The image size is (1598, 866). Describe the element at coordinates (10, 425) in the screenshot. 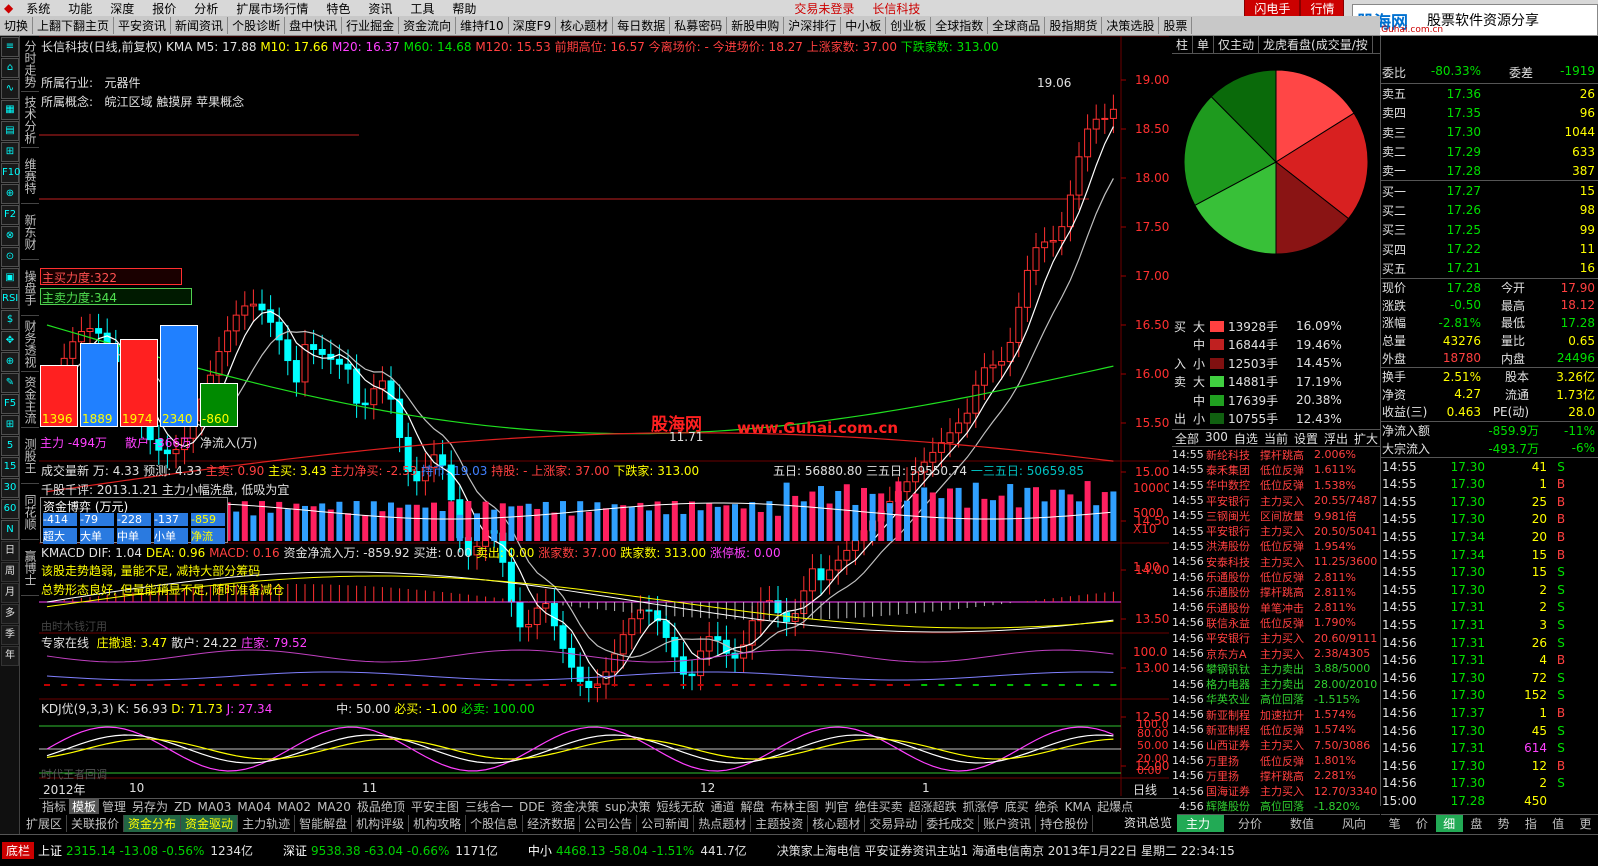

I see `left-tool-icon: ⊞` at that location.